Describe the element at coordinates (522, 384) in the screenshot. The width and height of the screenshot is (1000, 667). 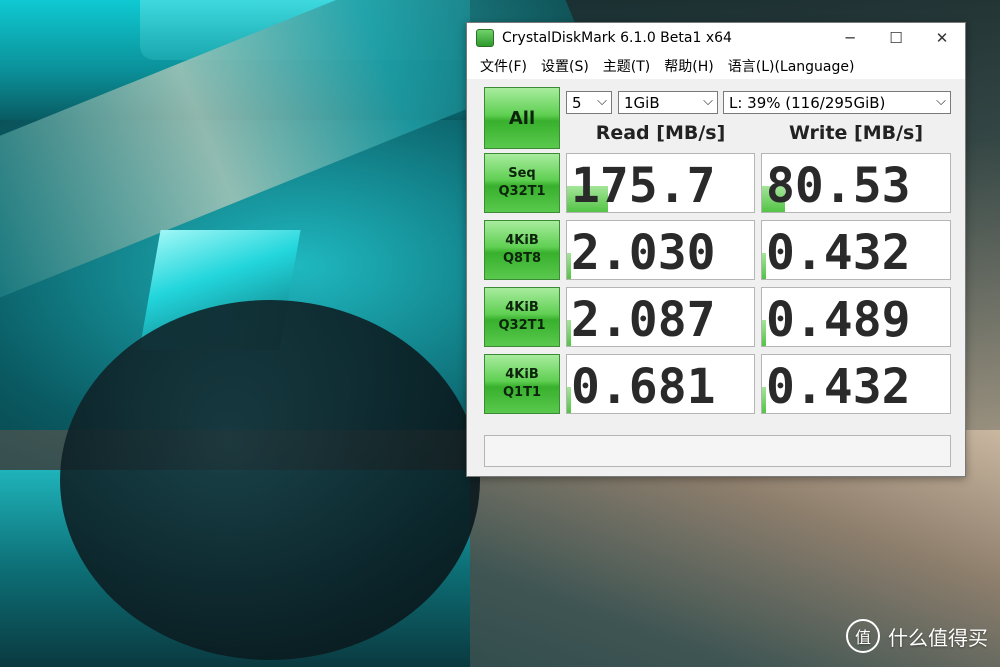
I see `test-button: 4KiB Q1T1` at that location.